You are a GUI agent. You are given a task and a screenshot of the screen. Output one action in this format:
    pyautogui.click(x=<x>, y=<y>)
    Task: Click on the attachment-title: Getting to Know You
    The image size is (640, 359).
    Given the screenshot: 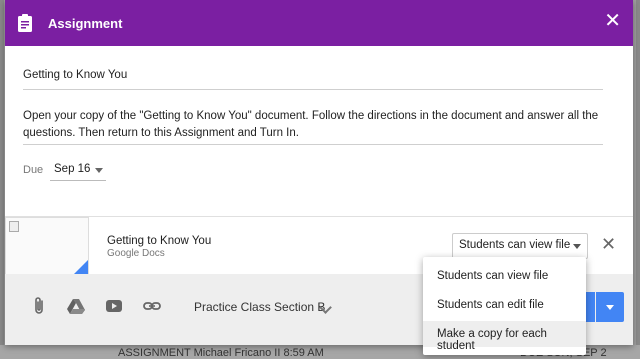 What is the action you would take?
    pyautogui.click(x=159, y=241)
    